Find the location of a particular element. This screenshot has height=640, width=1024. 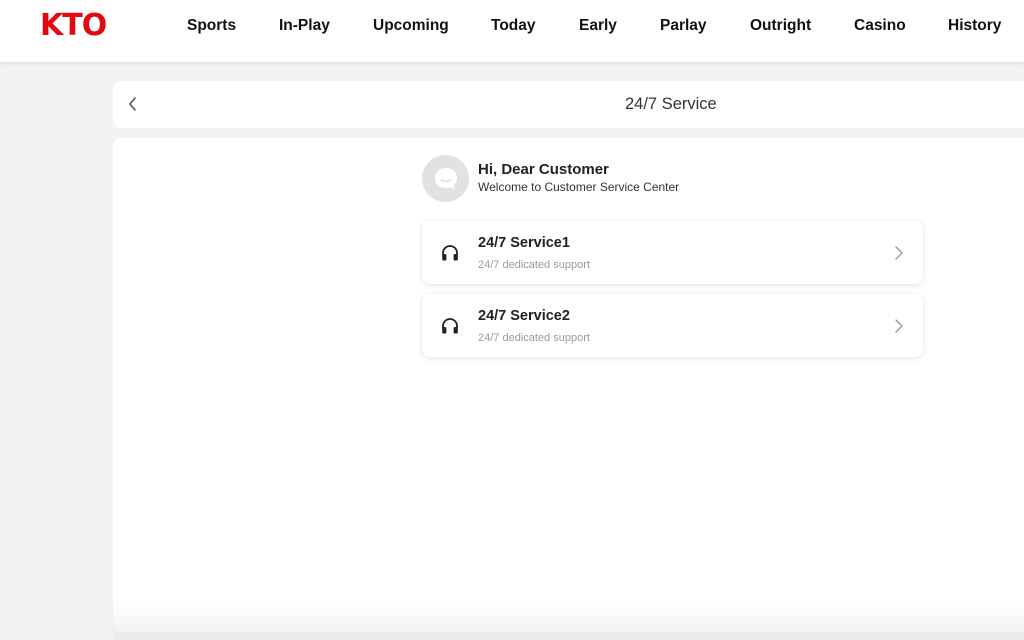

greeting-title: Hi, Dear Customer is located at coordinates (543, 169).